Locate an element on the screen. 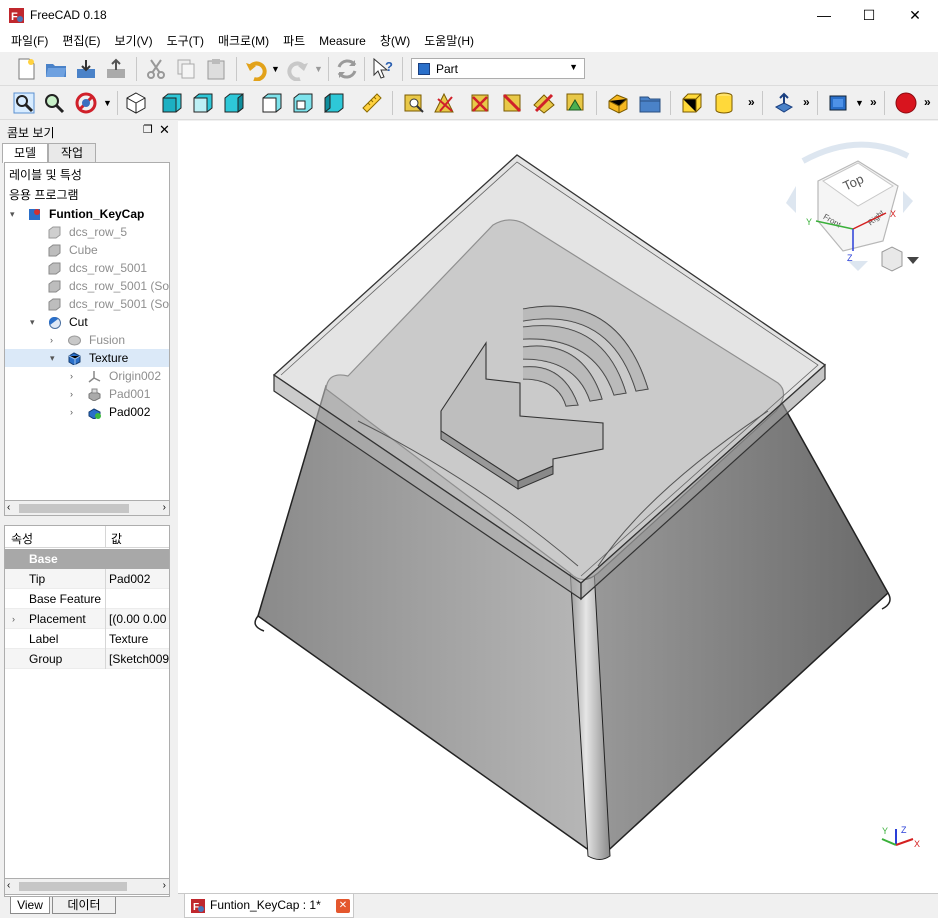 The height and width of the screenshot is (918, 938). paste-icon is located at coordinates (216, 69).